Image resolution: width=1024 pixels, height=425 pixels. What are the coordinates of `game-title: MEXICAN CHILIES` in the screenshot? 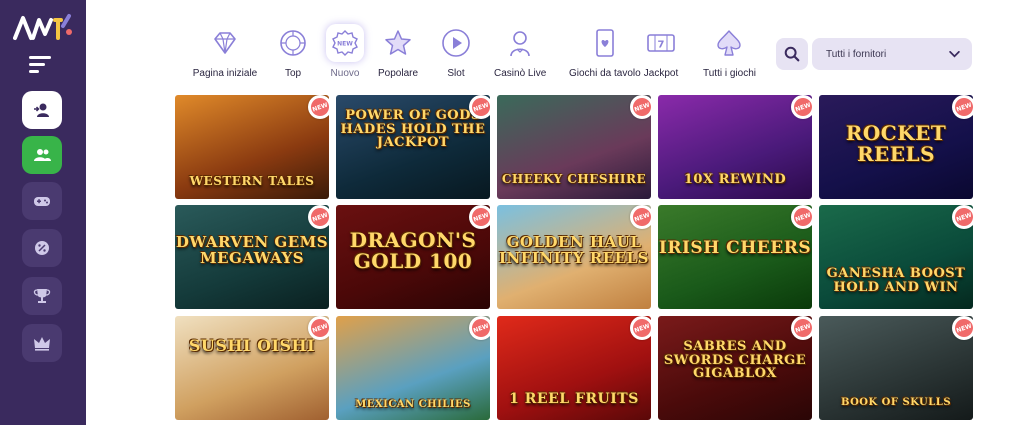 It's located at (413, 404).